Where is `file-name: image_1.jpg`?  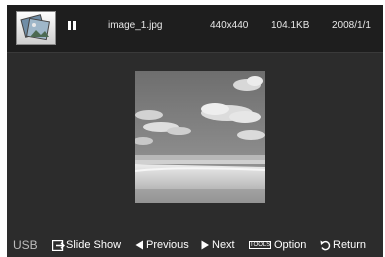 file-name: image_1.jpg is located at coordinates (135, 25).